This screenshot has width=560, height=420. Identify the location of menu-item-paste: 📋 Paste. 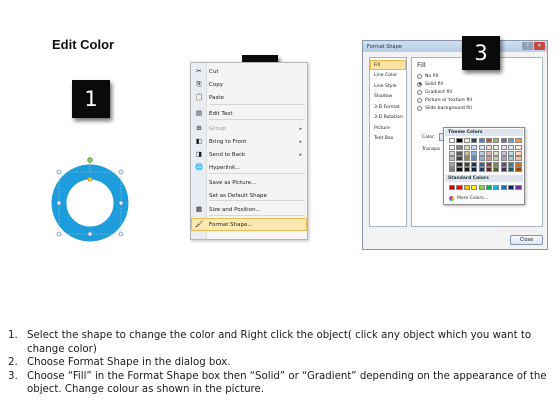
(249, 97).